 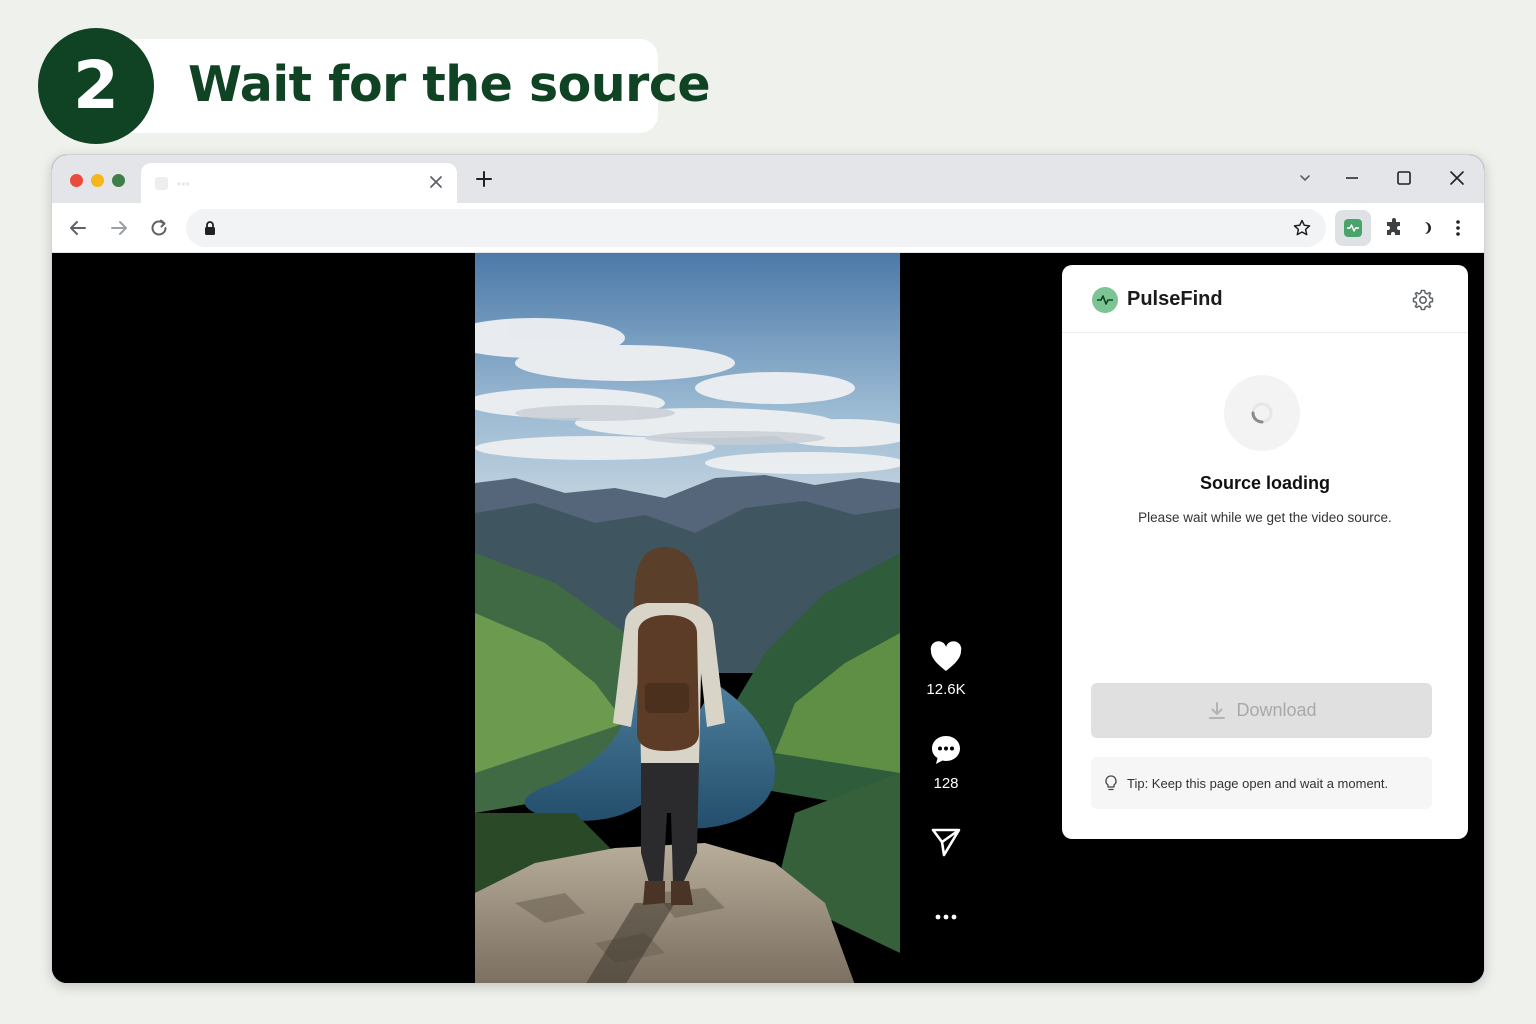 What do you see at coordinates (484, 179) in the screenshot?
I see `new-tab-icon` at bounding box center [484, 179].